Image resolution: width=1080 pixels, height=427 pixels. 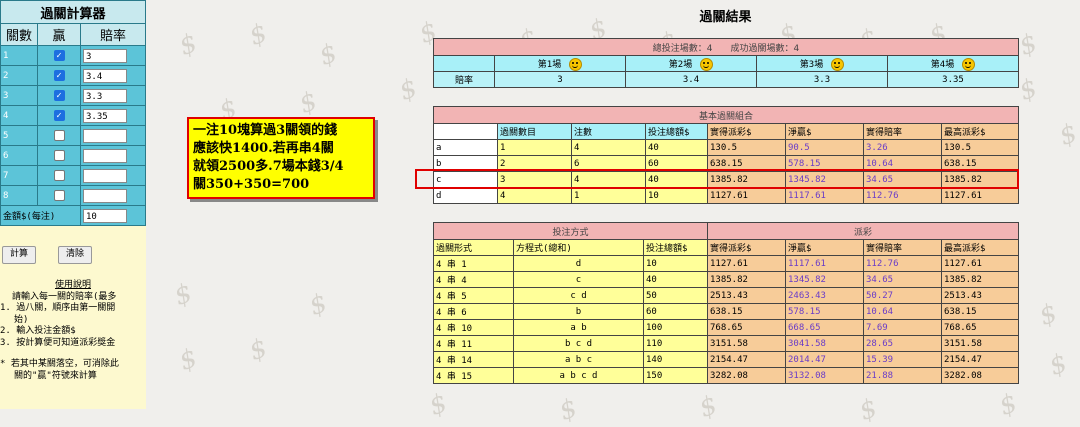 I want to click on clear-button: 清除, so click(x=75, y=255).